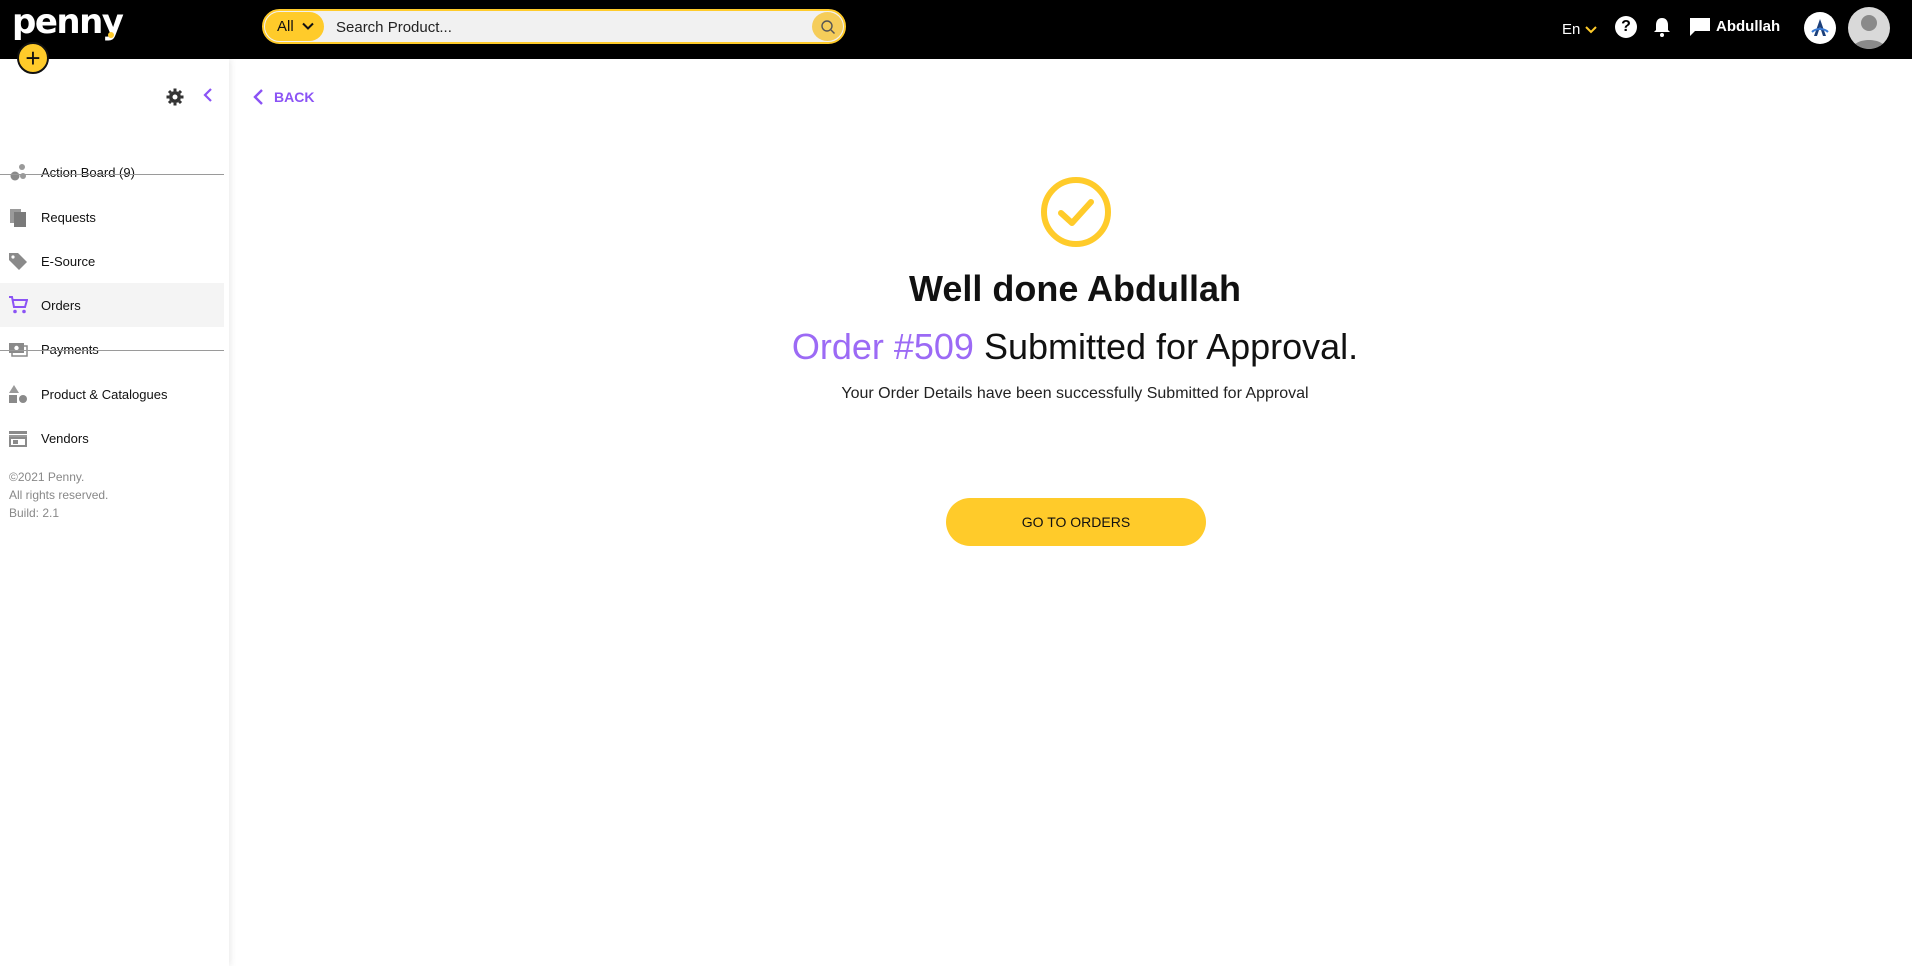 The height and width of the screenshot is (966, 1912). What do you see at coordinates (33, 58) in the screenshot?
I see `add-button: +` at bounding box center [33, 58].